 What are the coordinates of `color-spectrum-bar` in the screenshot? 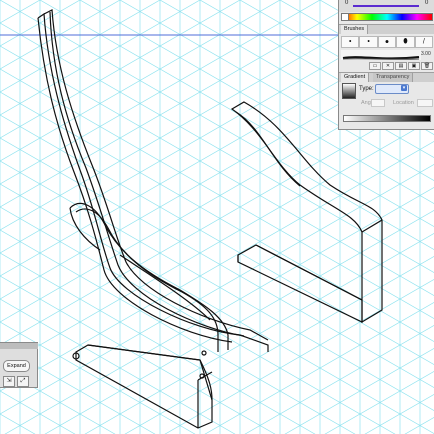 It's located at (387, 17).